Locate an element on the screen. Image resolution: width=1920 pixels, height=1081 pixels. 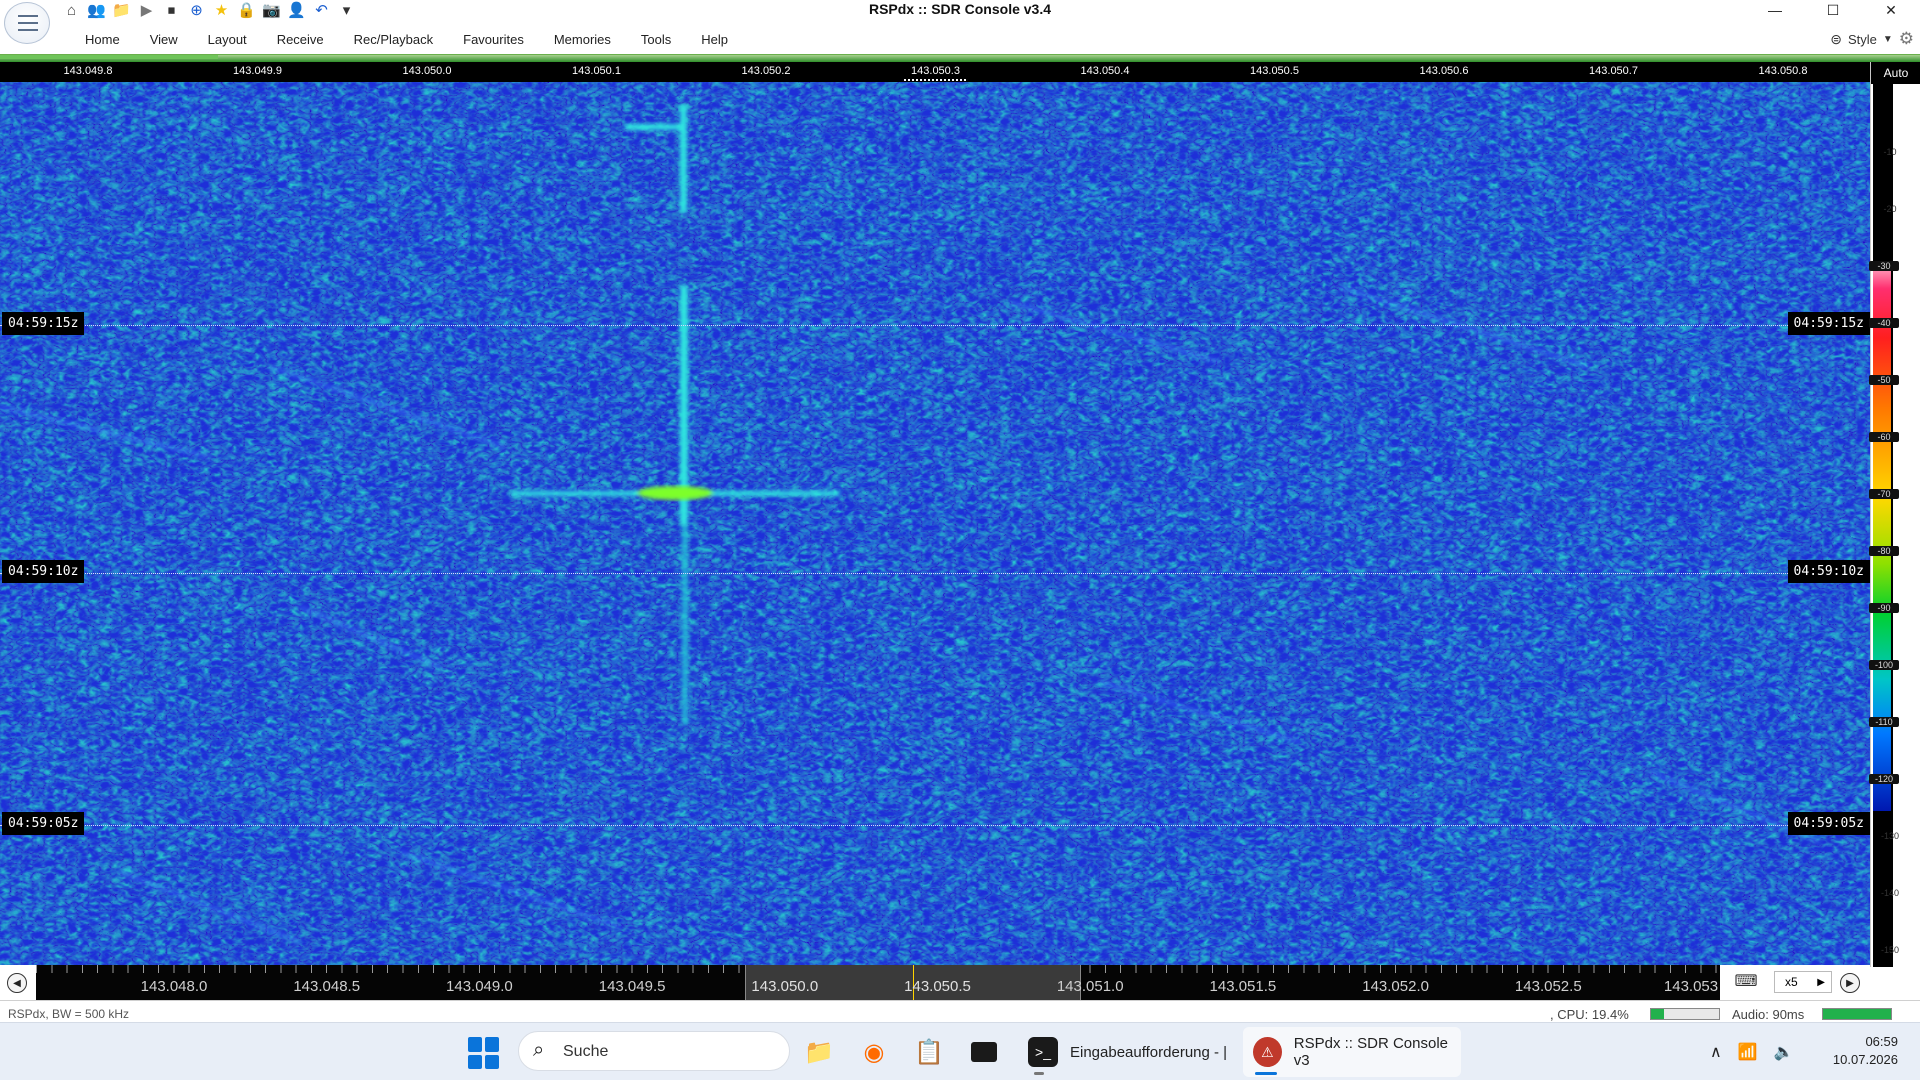
bottom-ruler-label: 143.050.5 is located at coordinates (937, 986).